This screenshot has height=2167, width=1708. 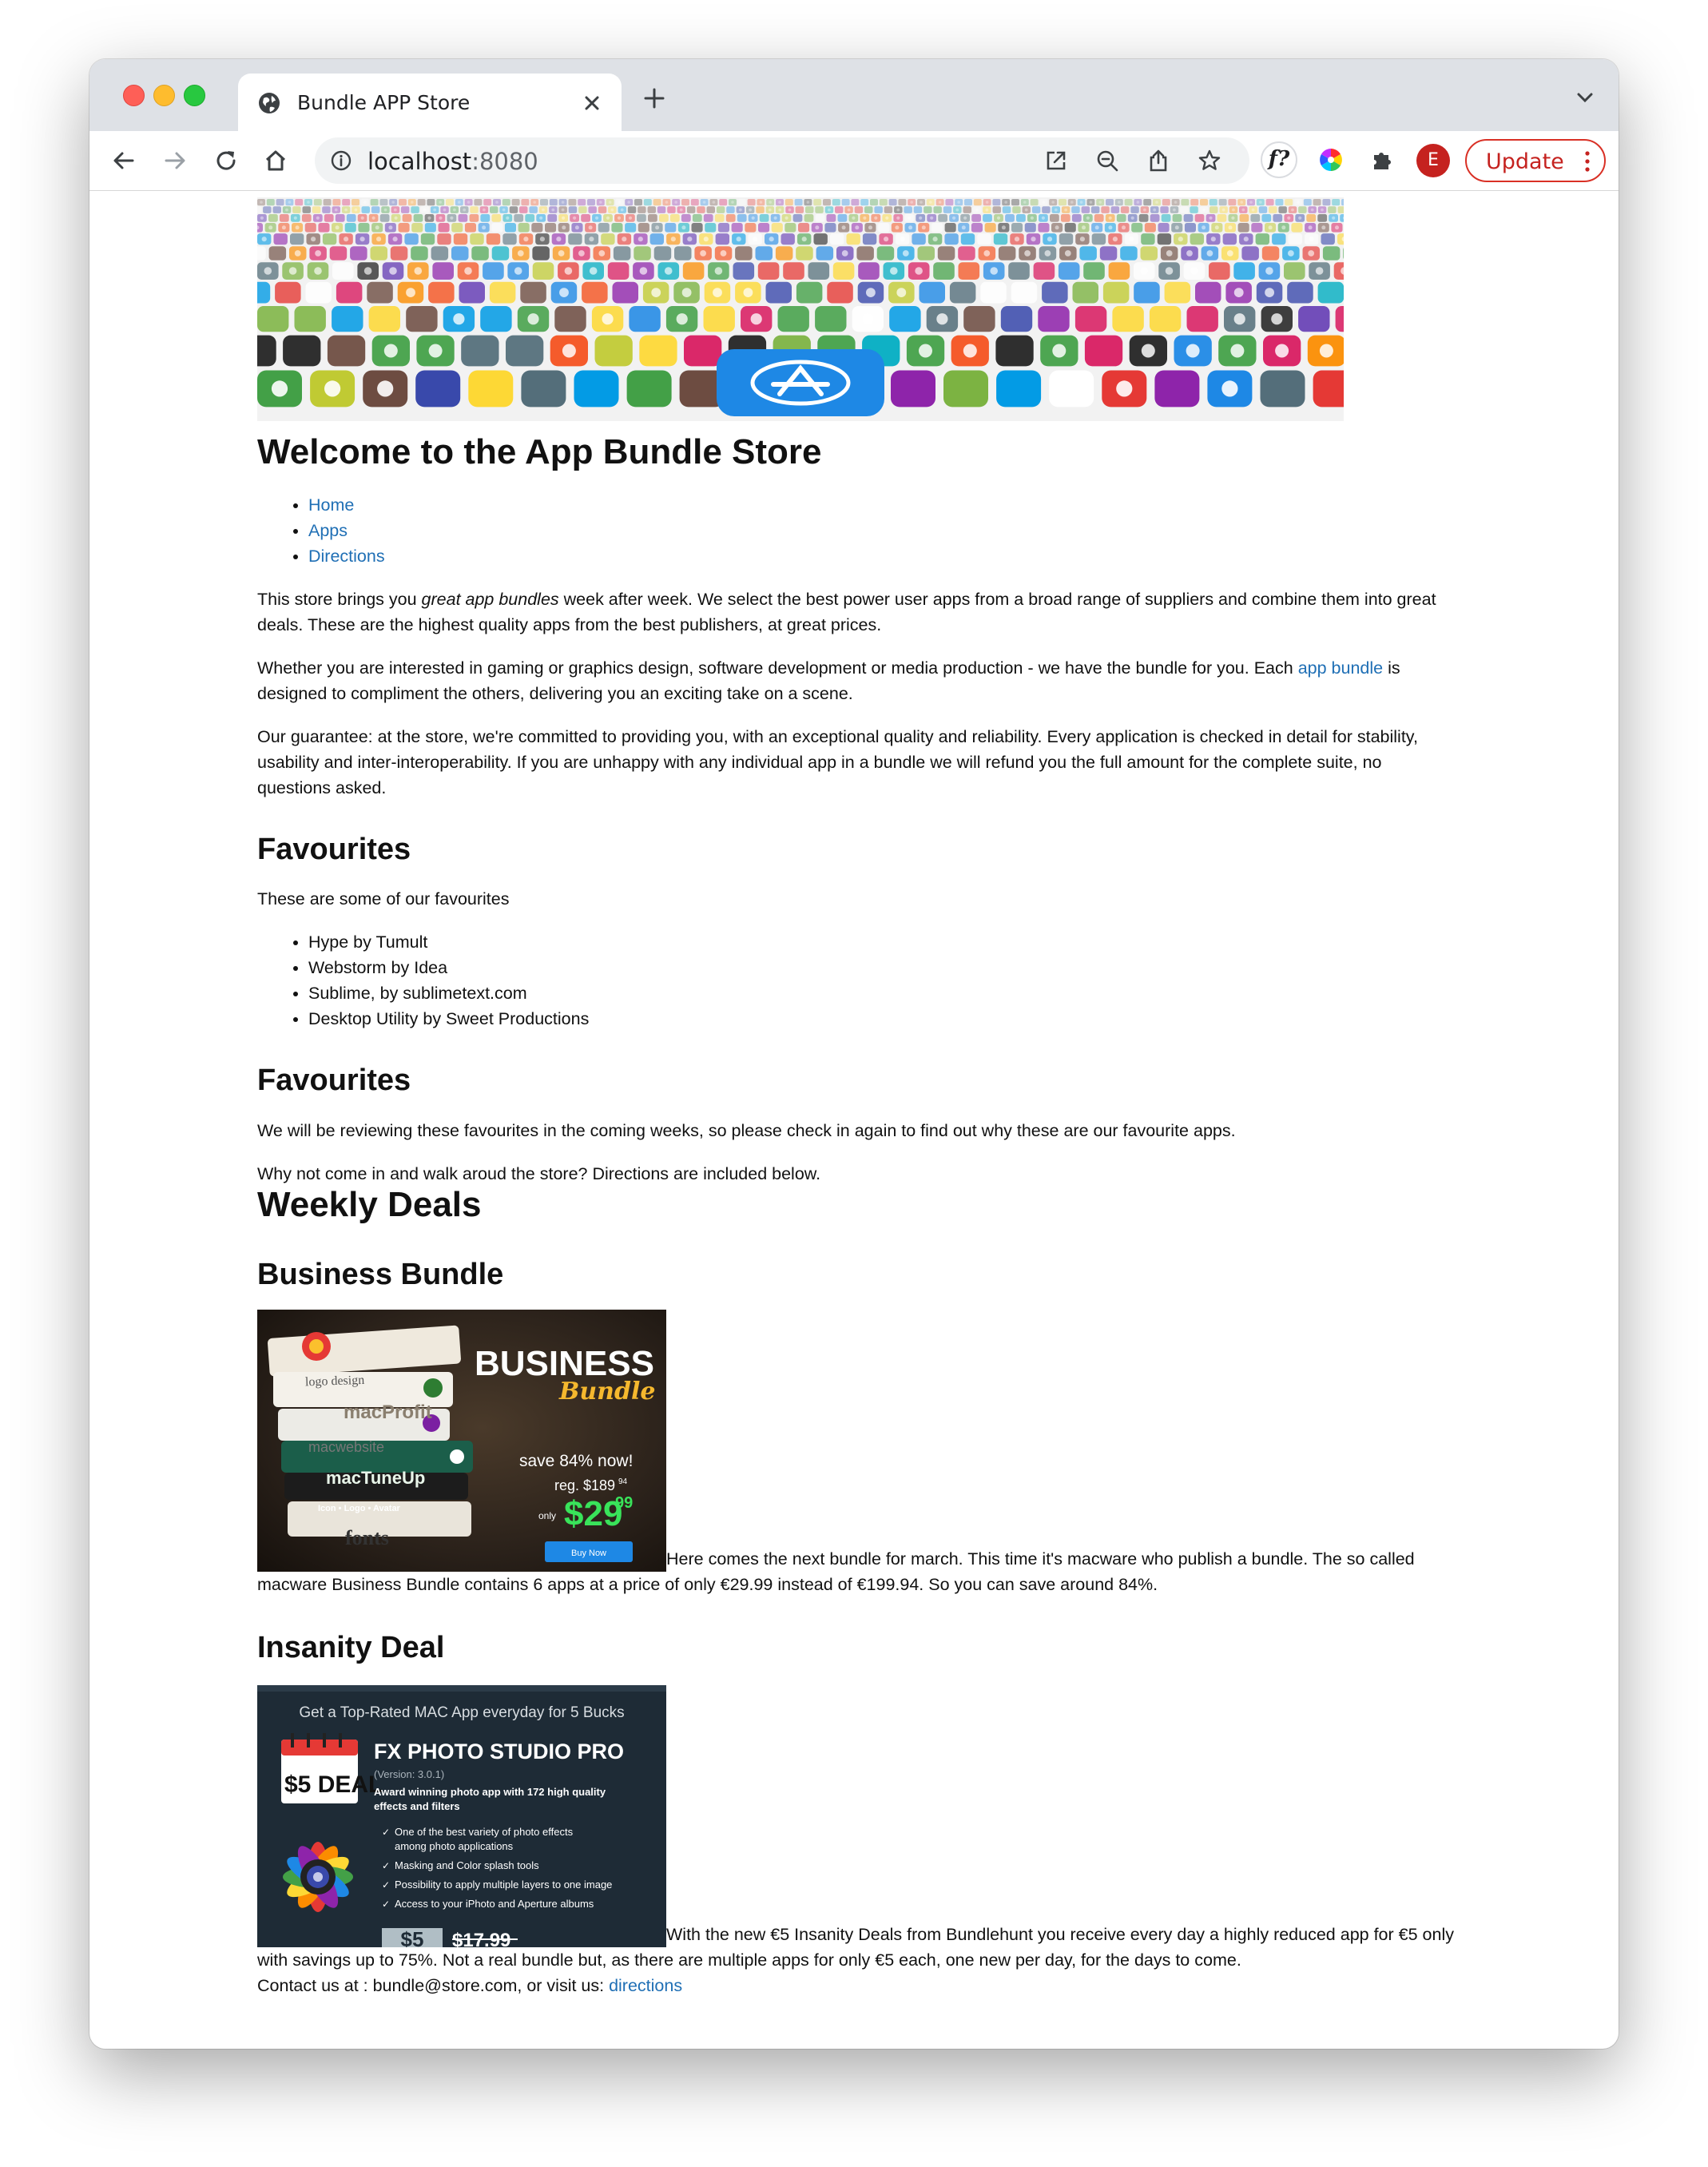 I want to click on nav-link-home: Home, so click(x=331, y=505).